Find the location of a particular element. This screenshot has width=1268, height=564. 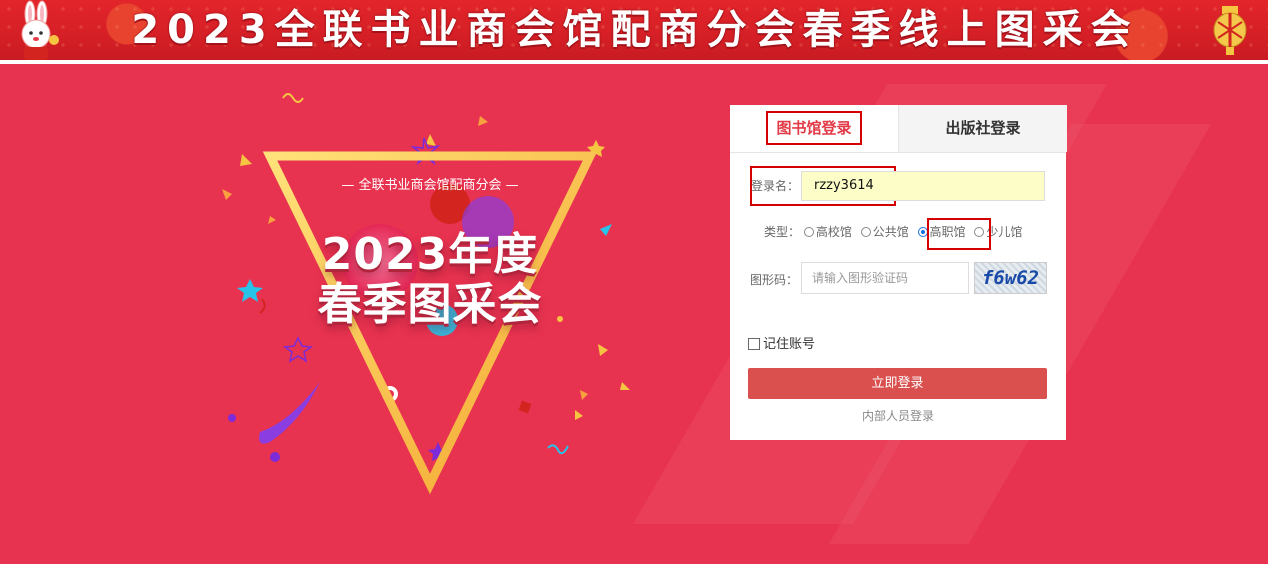

tab-publisher-login: 出版社登录 is located at coordinates (982, 128).